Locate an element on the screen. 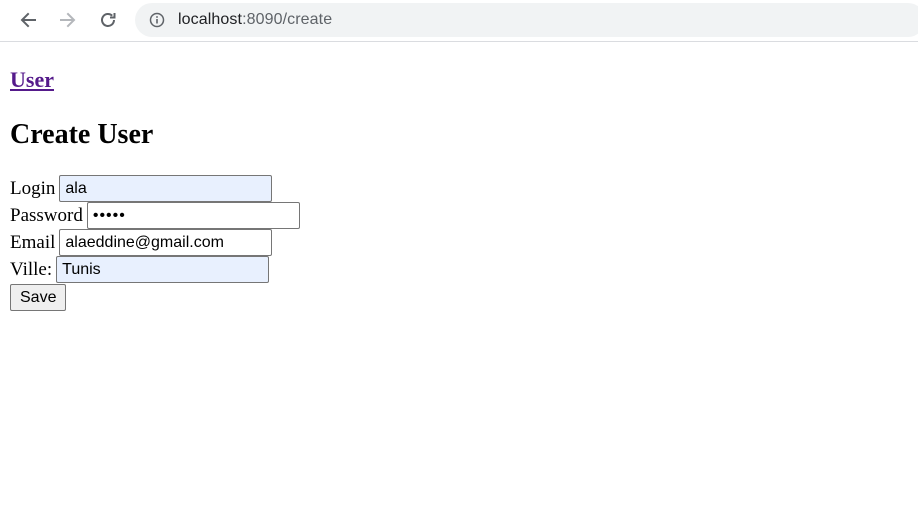 Image resolution: width=918 pixels, height=515 pixels. forward-button is located at coordinates (68, 20).